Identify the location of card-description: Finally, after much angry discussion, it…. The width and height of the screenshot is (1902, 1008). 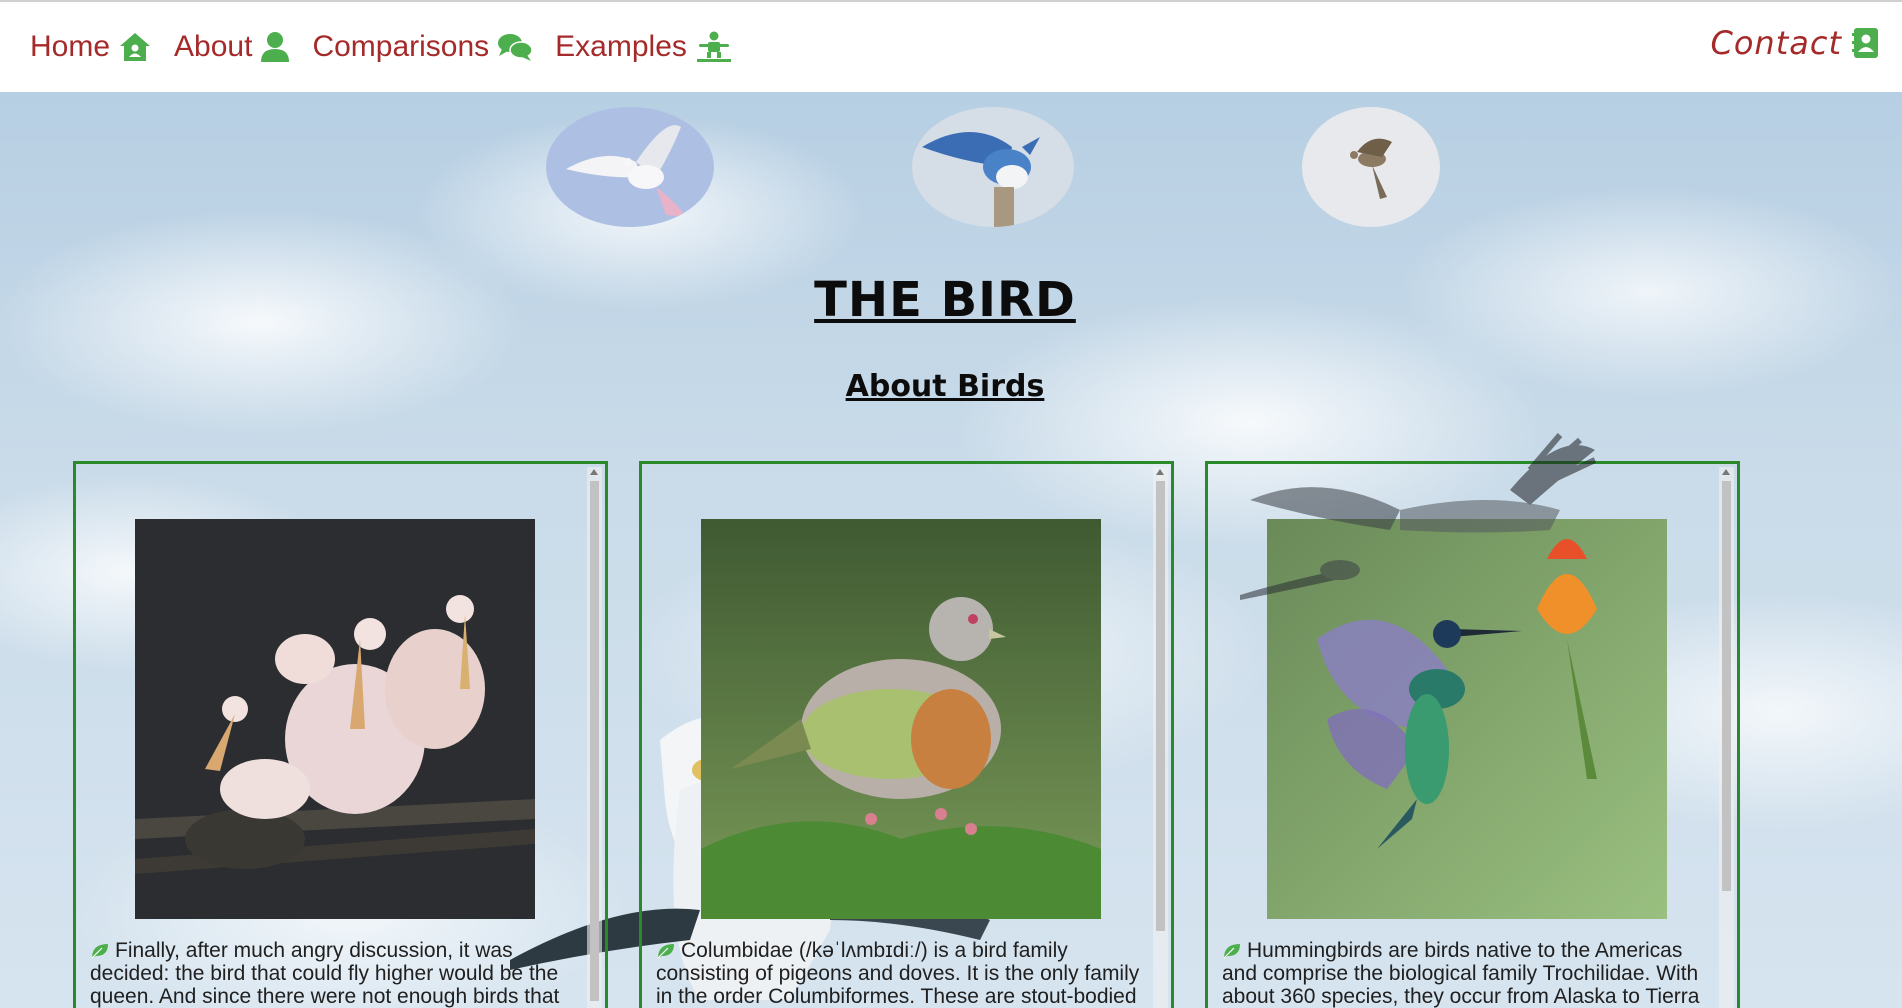
(325, 973).